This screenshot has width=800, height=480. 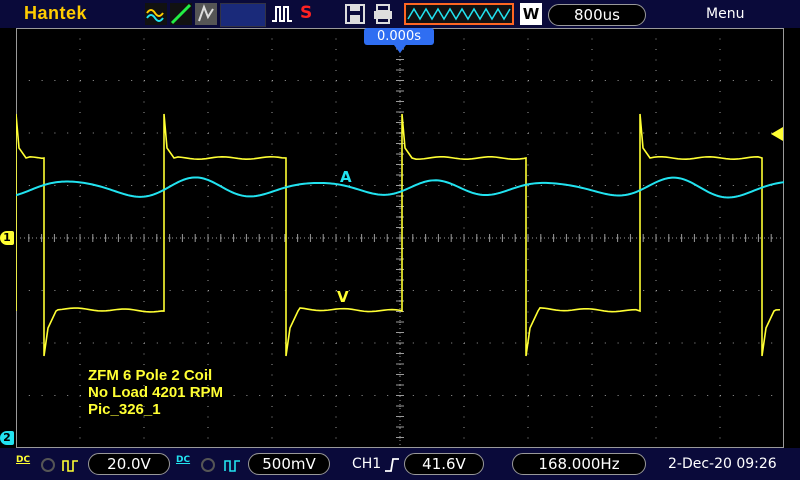 I want to click on brand-logo: Hantek, so click(x=56, y=13).